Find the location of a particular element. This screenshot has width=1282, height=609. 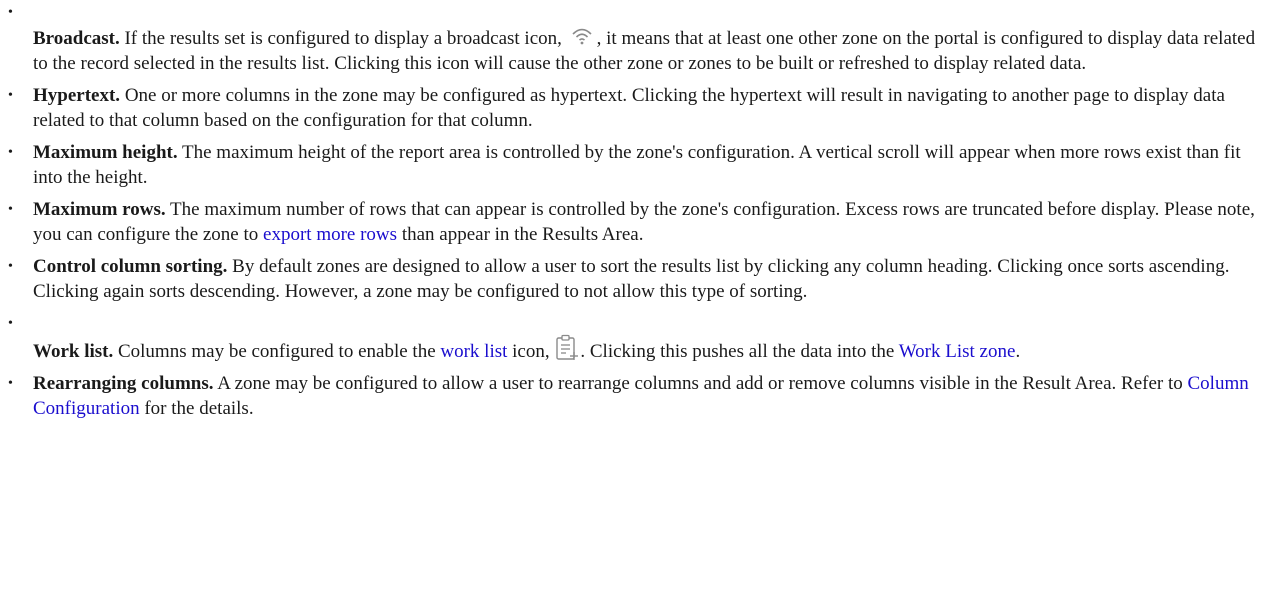

term-maximum-height: Maximum height. is located at coordinates (105, 152).